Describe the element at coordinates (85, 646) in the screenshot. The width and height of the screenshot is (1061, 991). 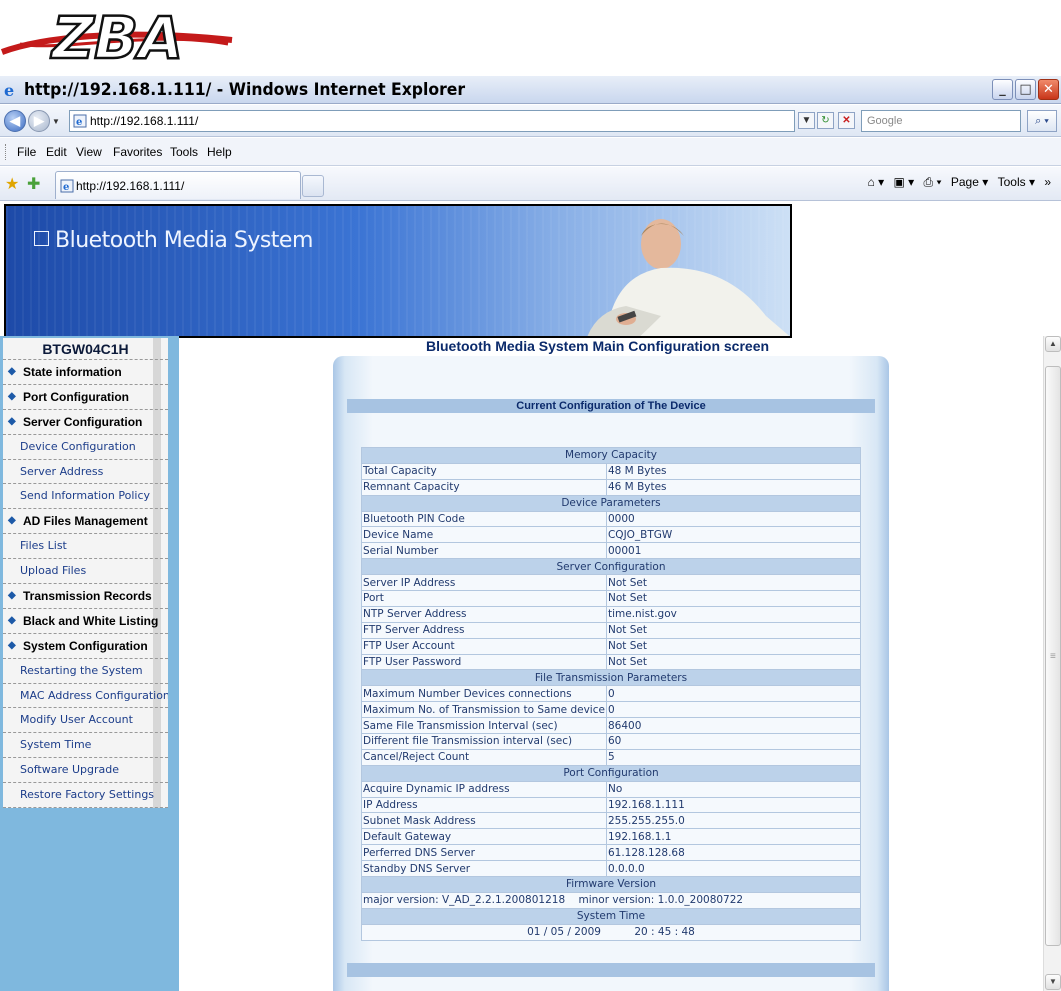
I see `sidebar-item-system-configuration: System Configuration` at that location.